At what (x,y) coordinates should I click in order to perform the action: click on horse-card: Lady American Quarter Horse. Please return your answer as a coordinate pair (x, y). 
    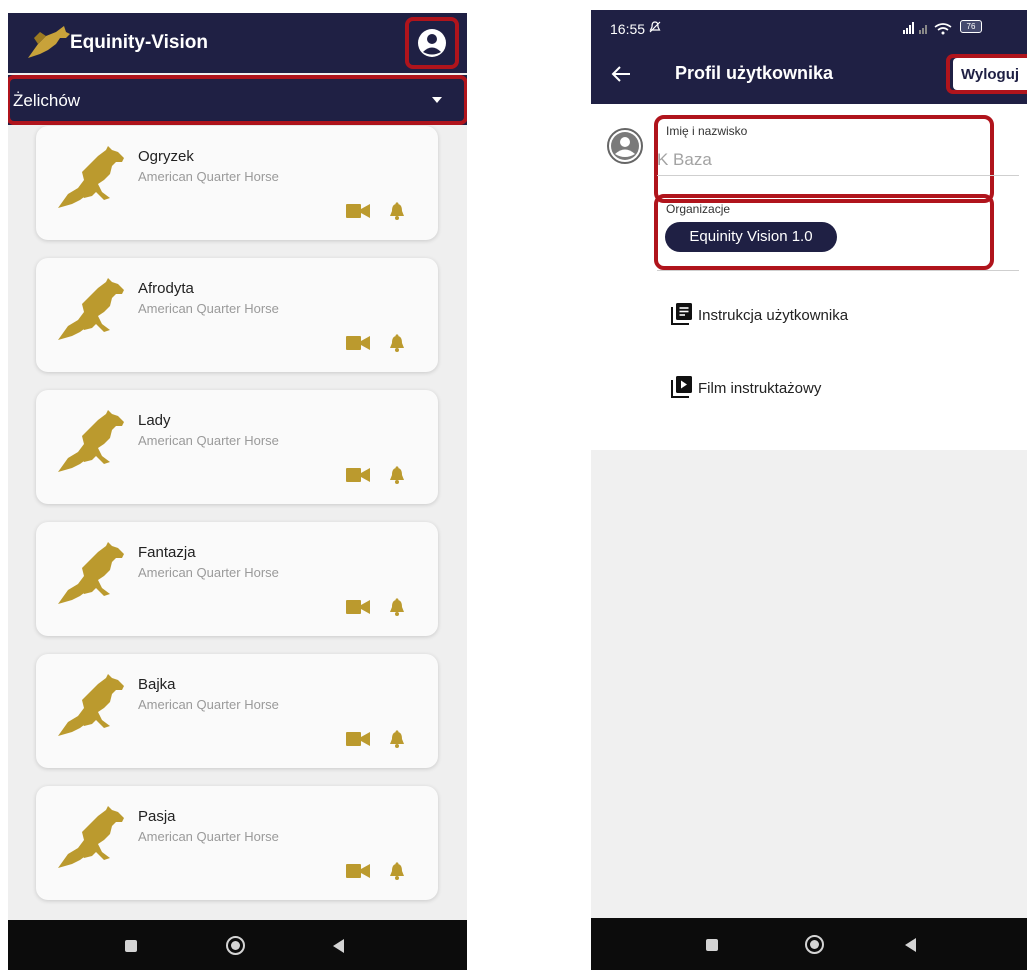
    Looking at the image, I should click on (237, 447).